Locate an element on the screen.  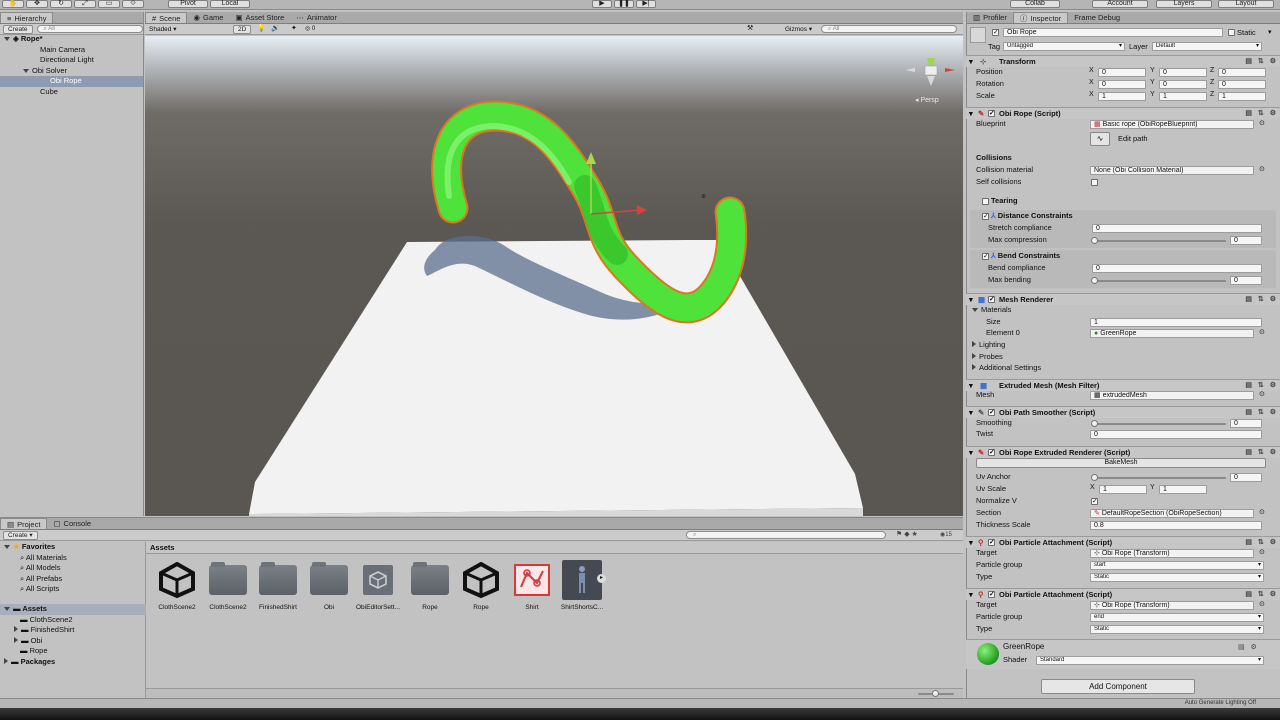
layer-dropdown: Default ▾ is located at coordinates (1207, 46).